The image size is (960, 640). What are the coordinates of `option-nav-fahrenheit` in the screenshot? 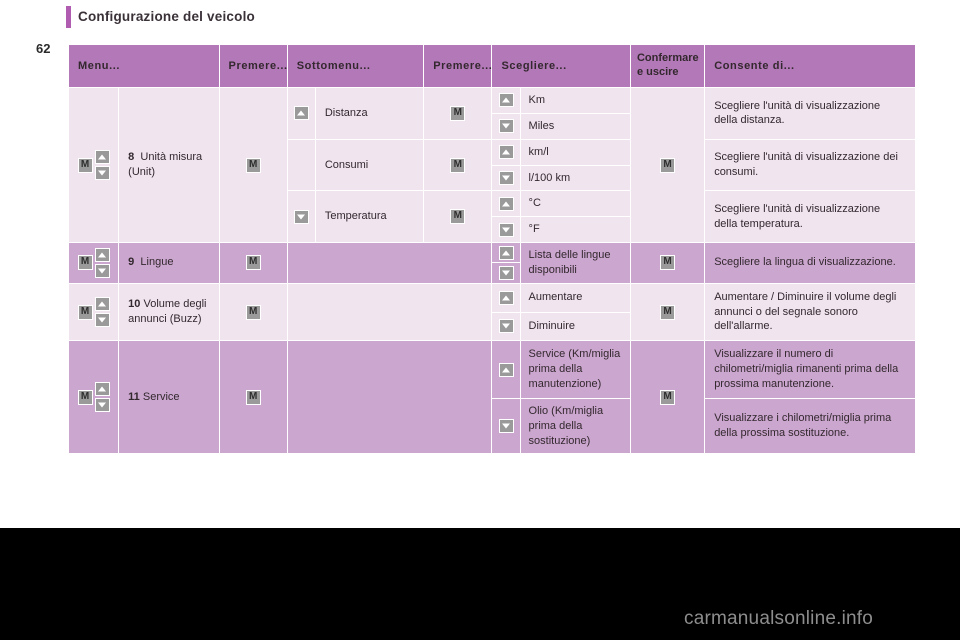 It's located at (506, 230).